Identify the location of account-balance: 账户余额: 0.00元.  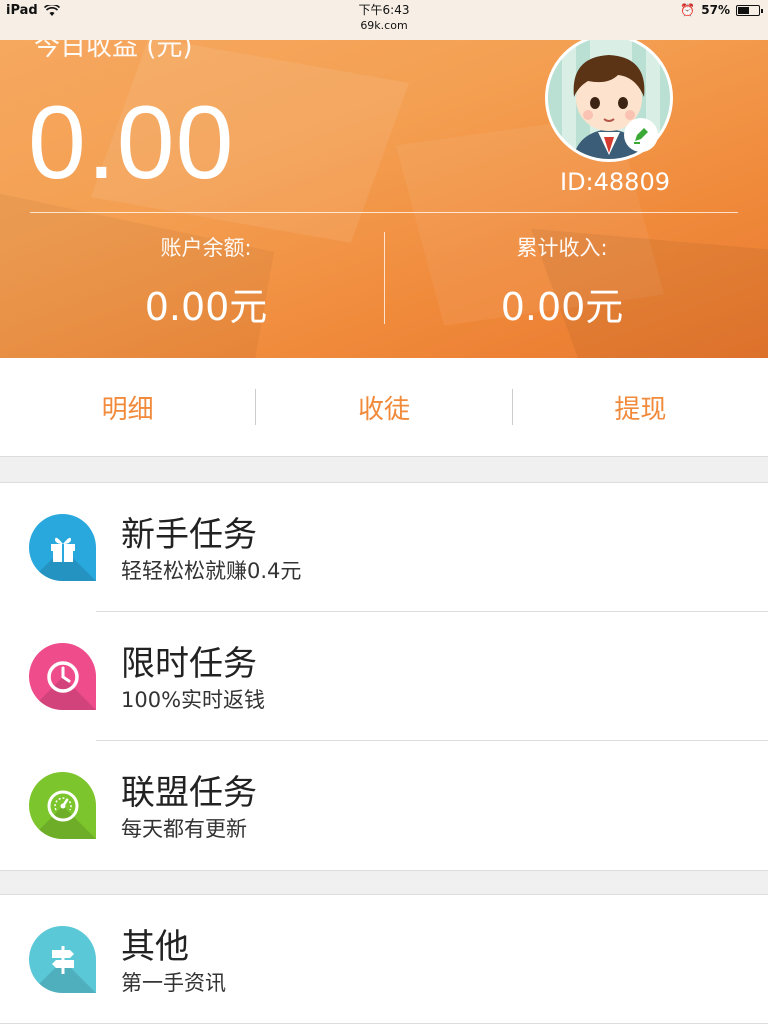
(206, 281).